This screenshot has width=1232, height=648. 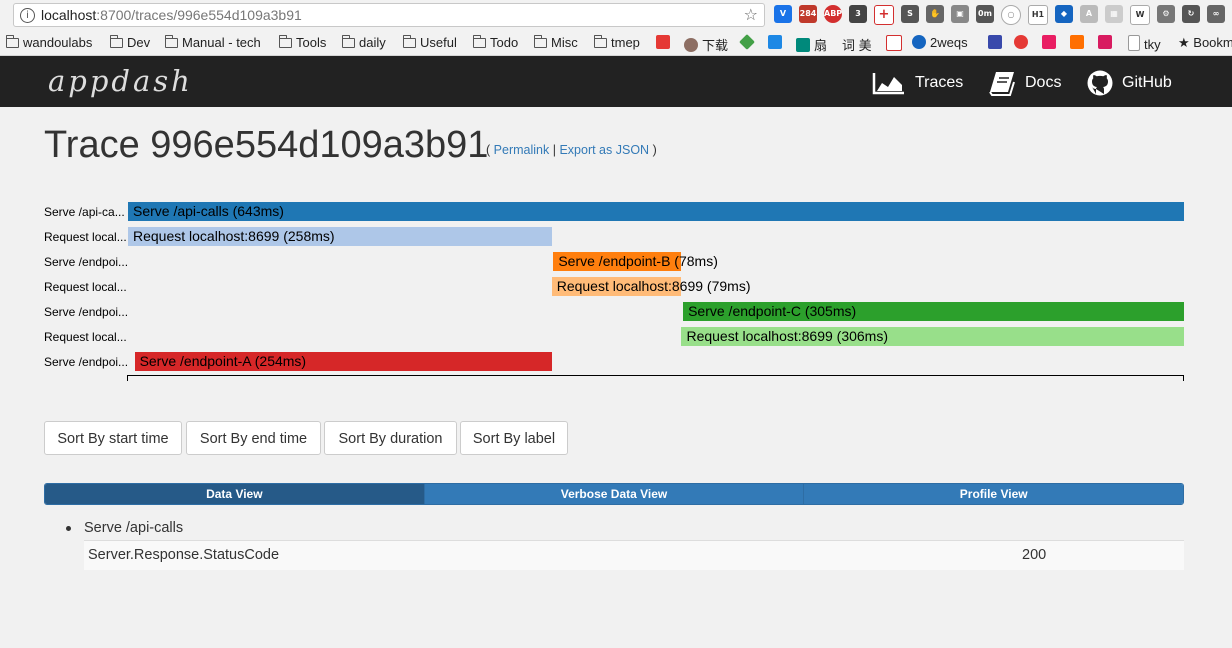 I want to click on sort-end-time-button: Sort By end time, so click(x=253, y=438).